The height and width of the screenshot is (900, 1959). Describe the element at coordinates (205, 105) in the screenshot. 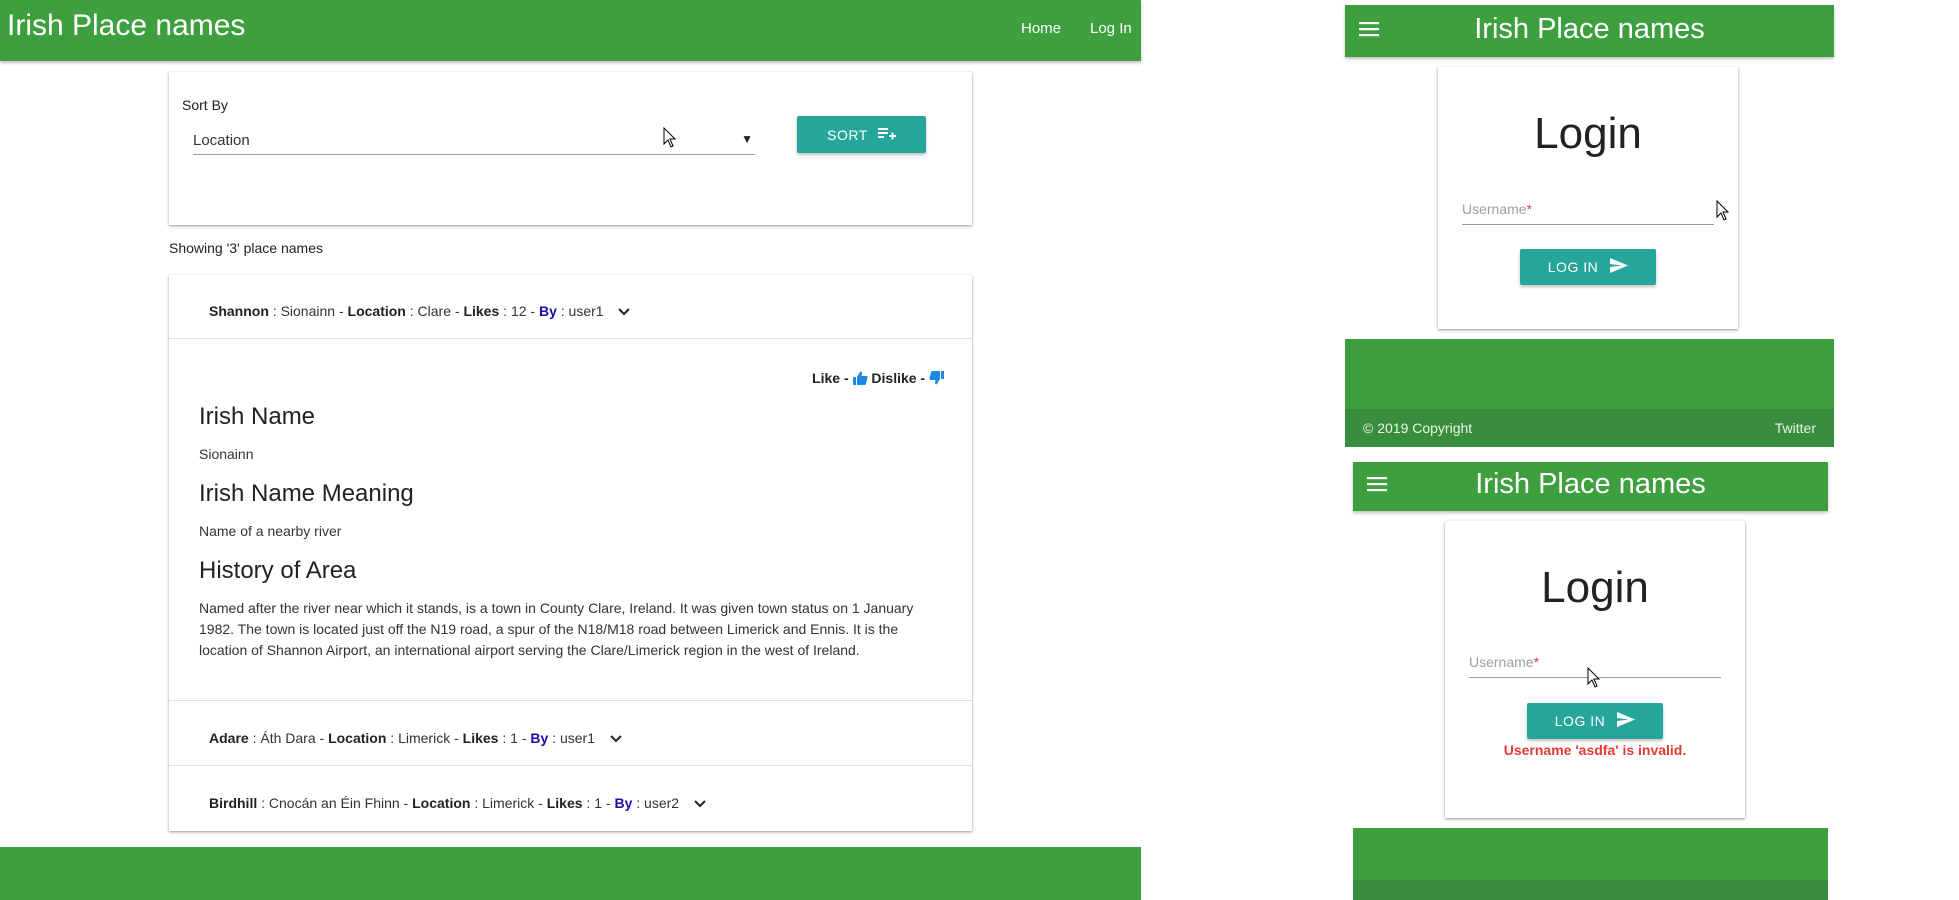

I see `sort-by-label: Sort By` at that location.